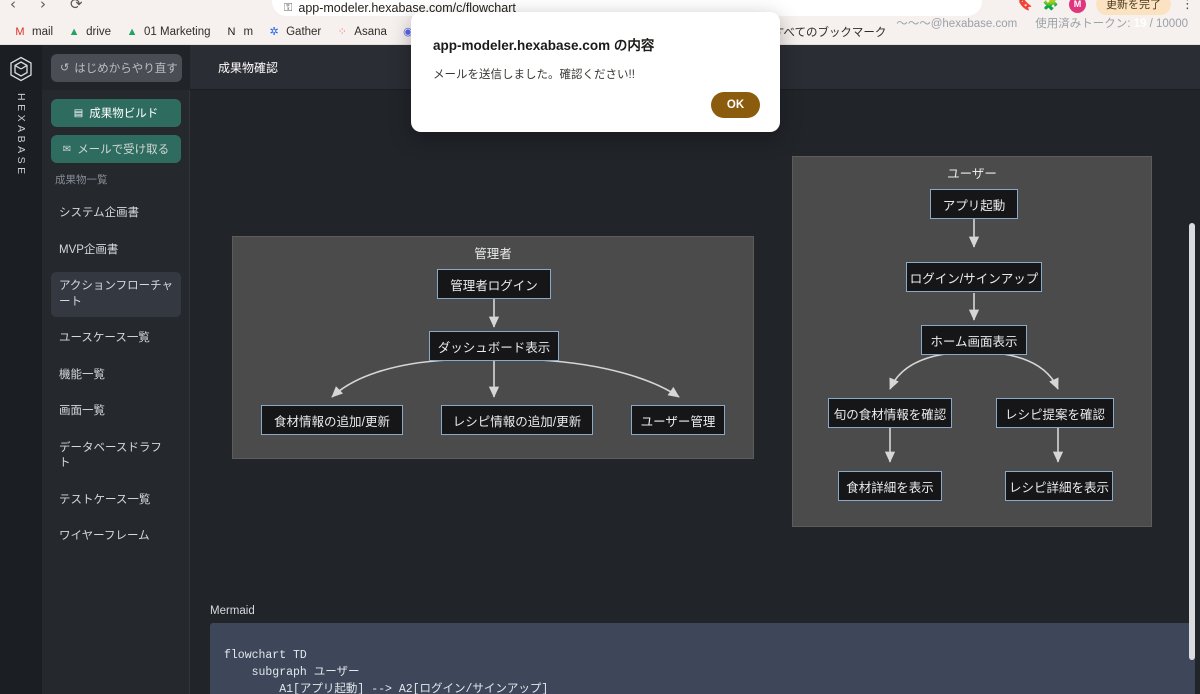 The height and width of the screenshot is (694, 1200). I want to click on vertical-scrollbar, so click(1193, 414).